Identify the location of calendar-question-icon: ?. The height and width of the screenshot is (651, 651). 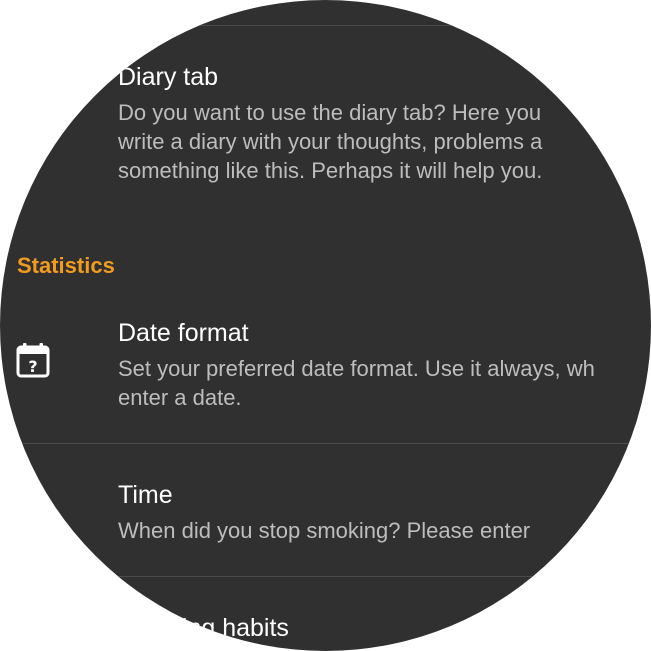
(33, 360).